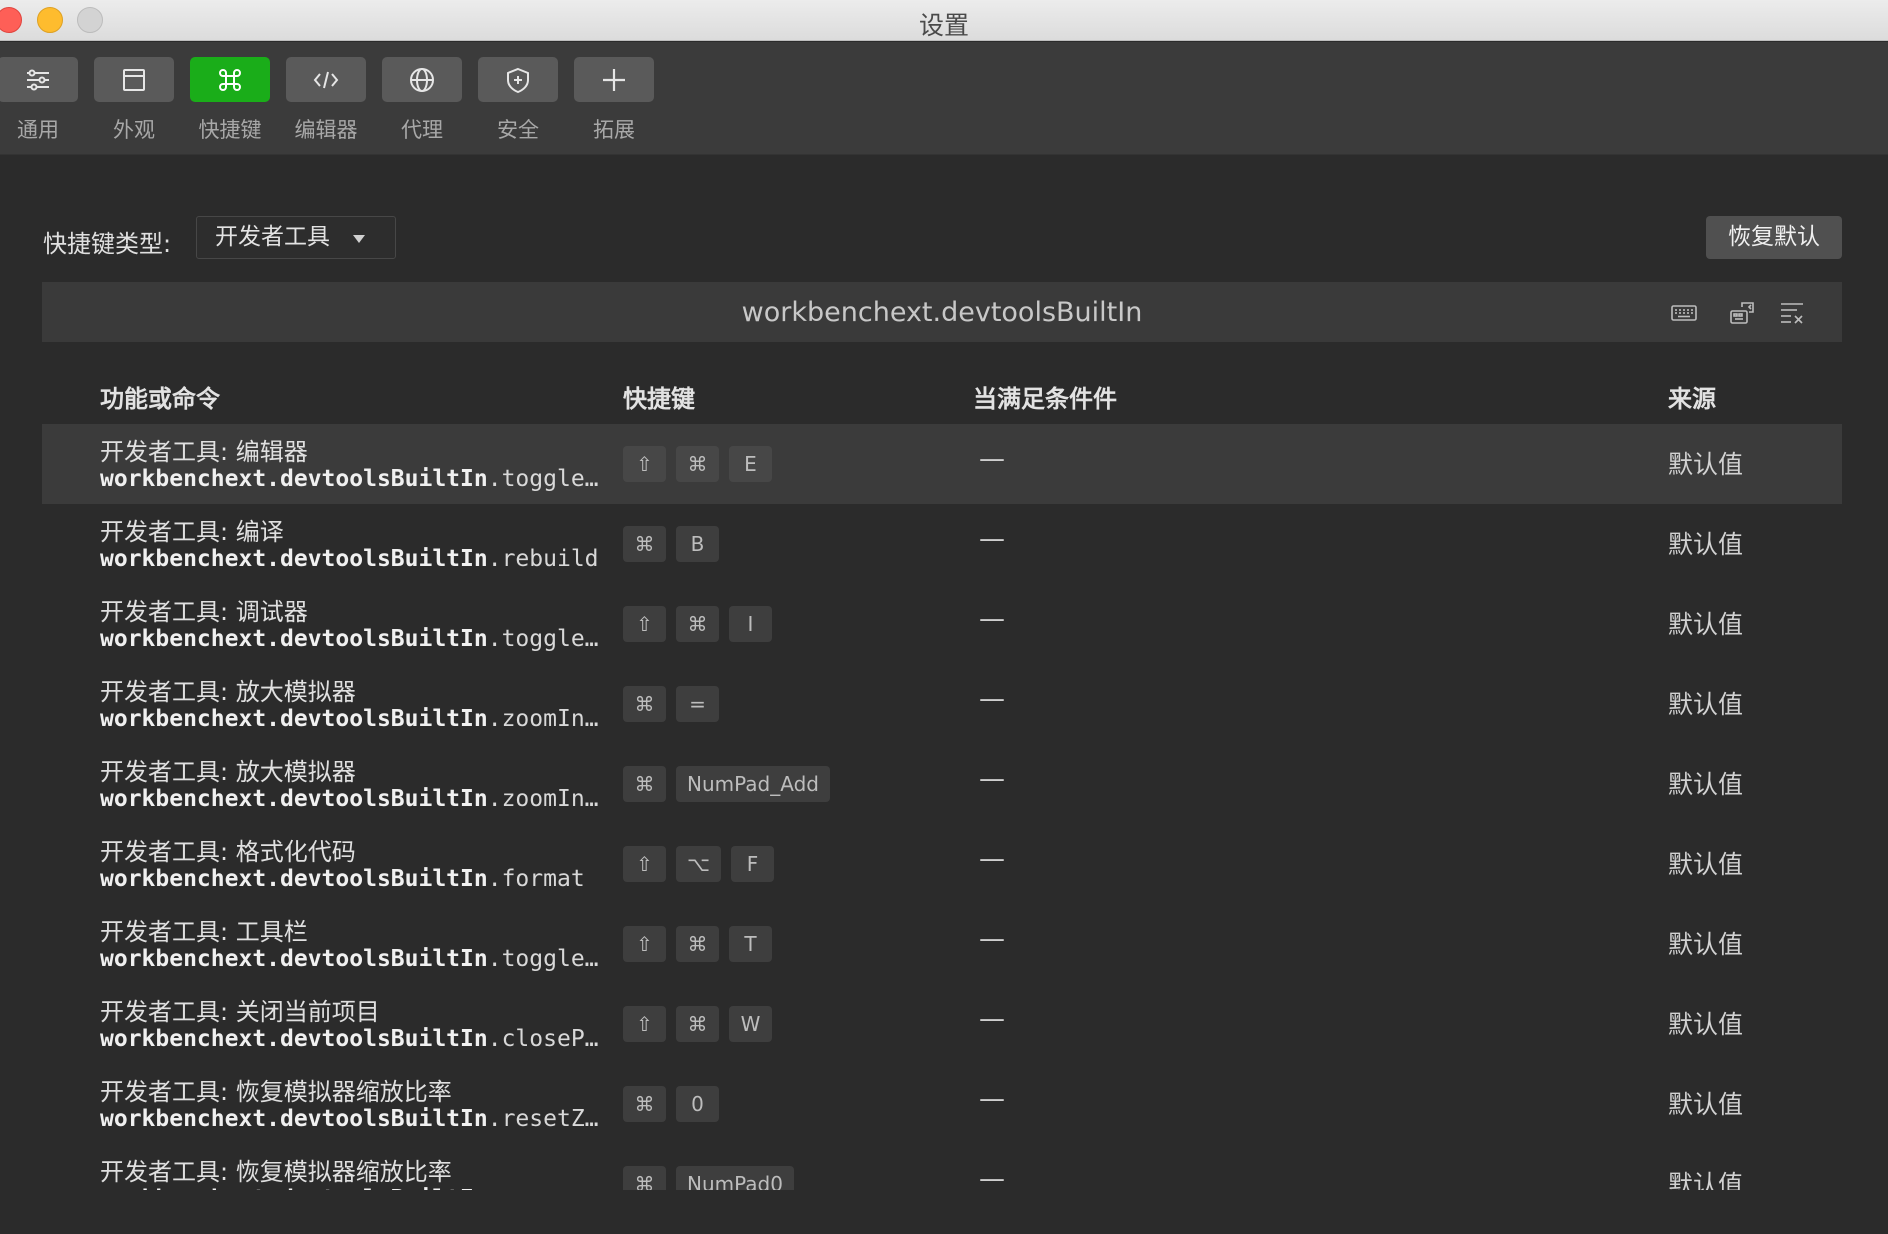 This screenshot has width=1888, height=1234. What do you see at coordinates (1684, 313) in the screenshot?
I see `keyboard-icon` at bounding box center [1684, 313].